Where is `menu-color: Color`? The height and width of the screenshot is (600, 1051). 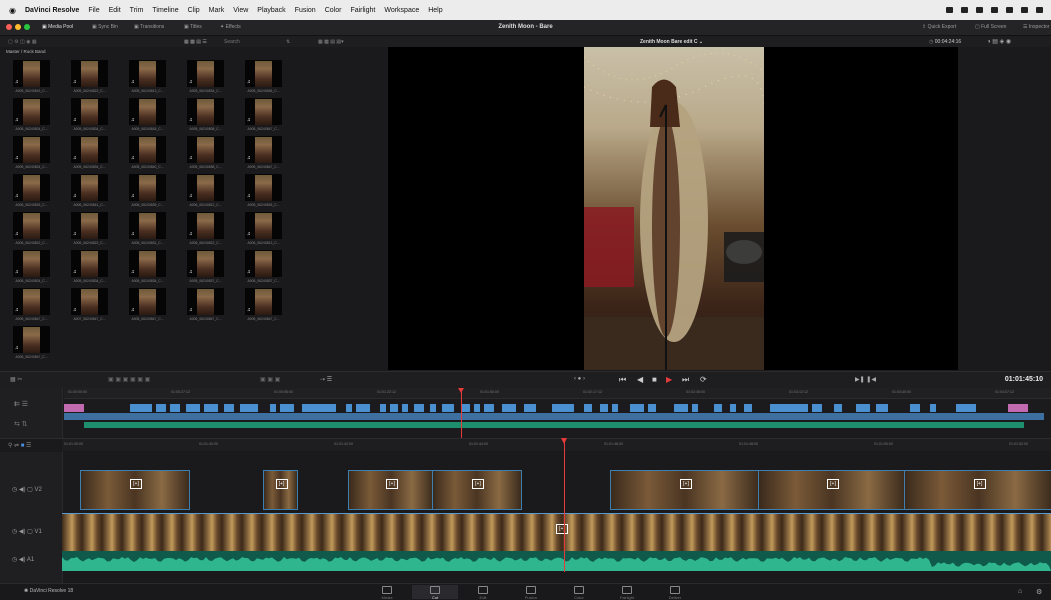
menu-color: Color is located at coordinates (333, 10).